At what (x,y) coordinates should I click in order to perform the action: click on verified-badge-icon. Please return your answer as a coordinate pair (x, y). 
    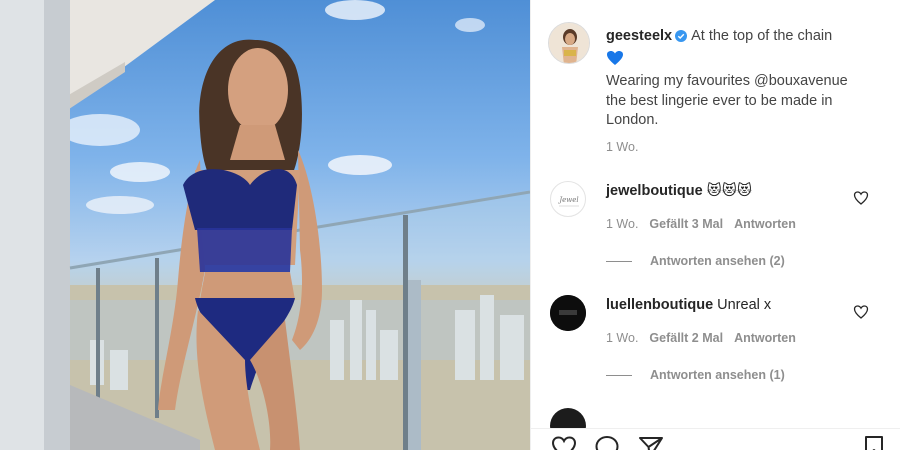
    Looking at the image, I should click on (681, 39).